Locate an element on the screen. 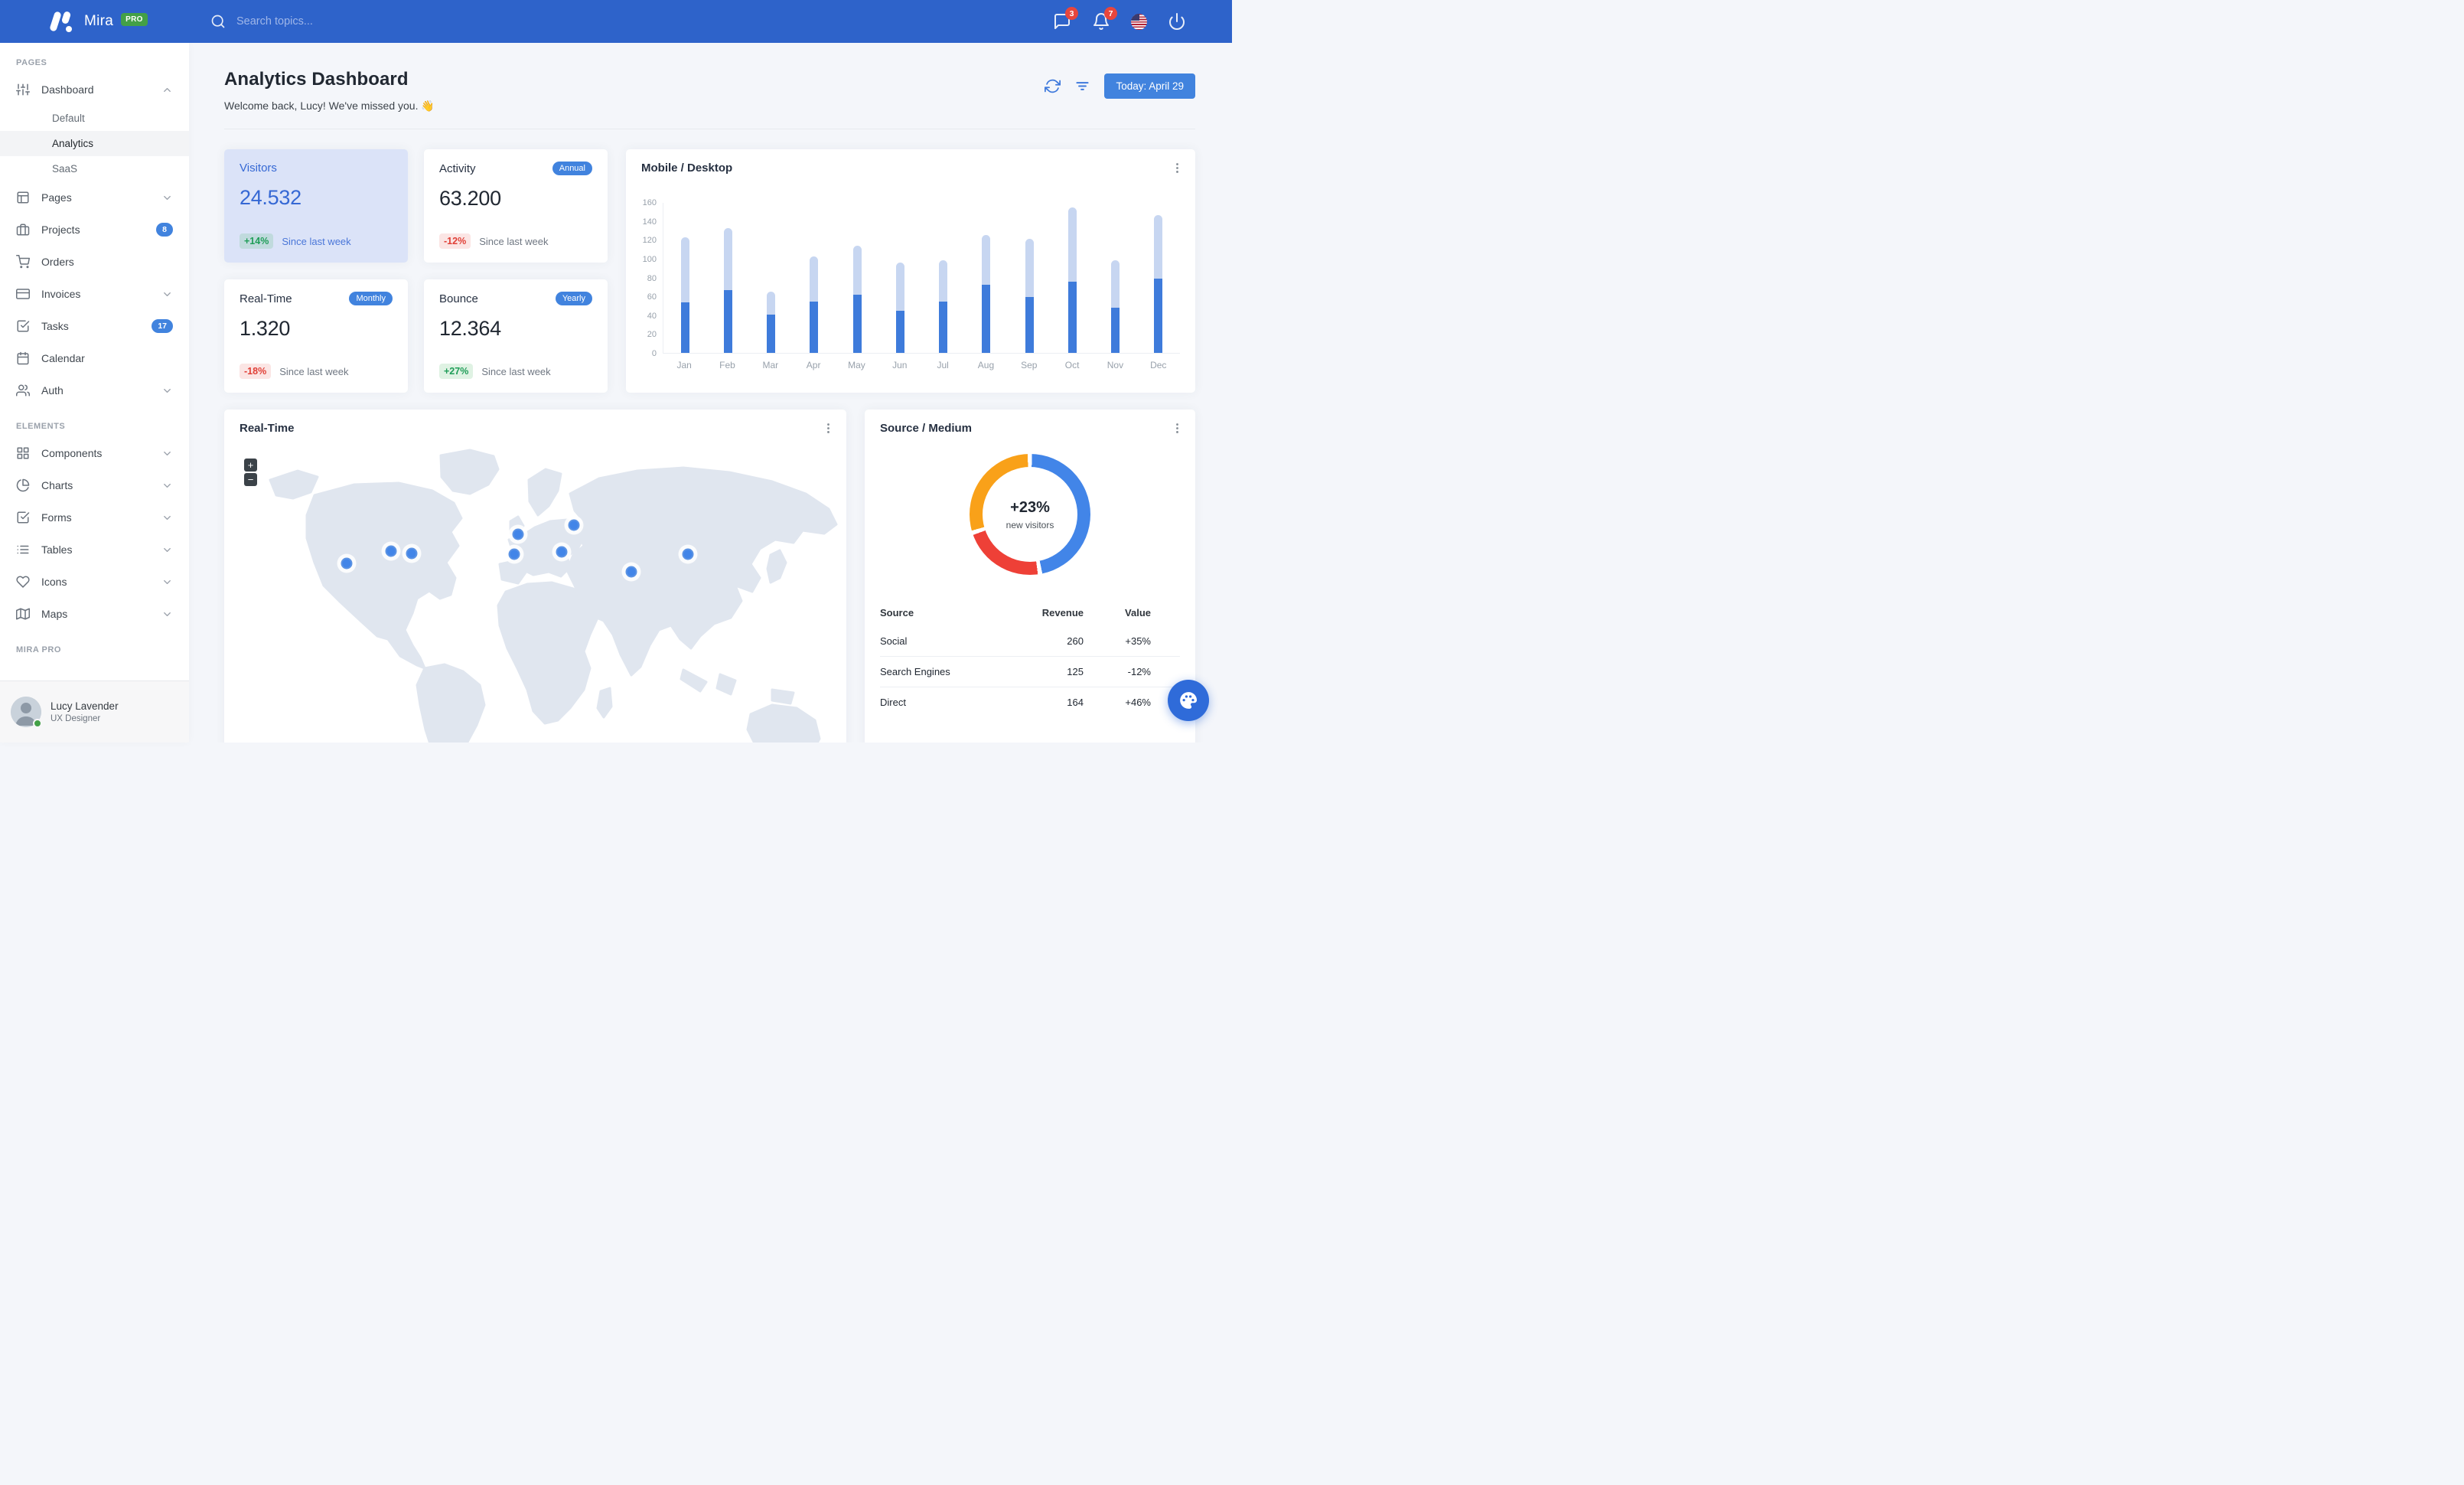 Image resolution: width=2464 pixels, height=1485 pixels. stat-period-badge: Yearly is located at coordinates (573, 298).